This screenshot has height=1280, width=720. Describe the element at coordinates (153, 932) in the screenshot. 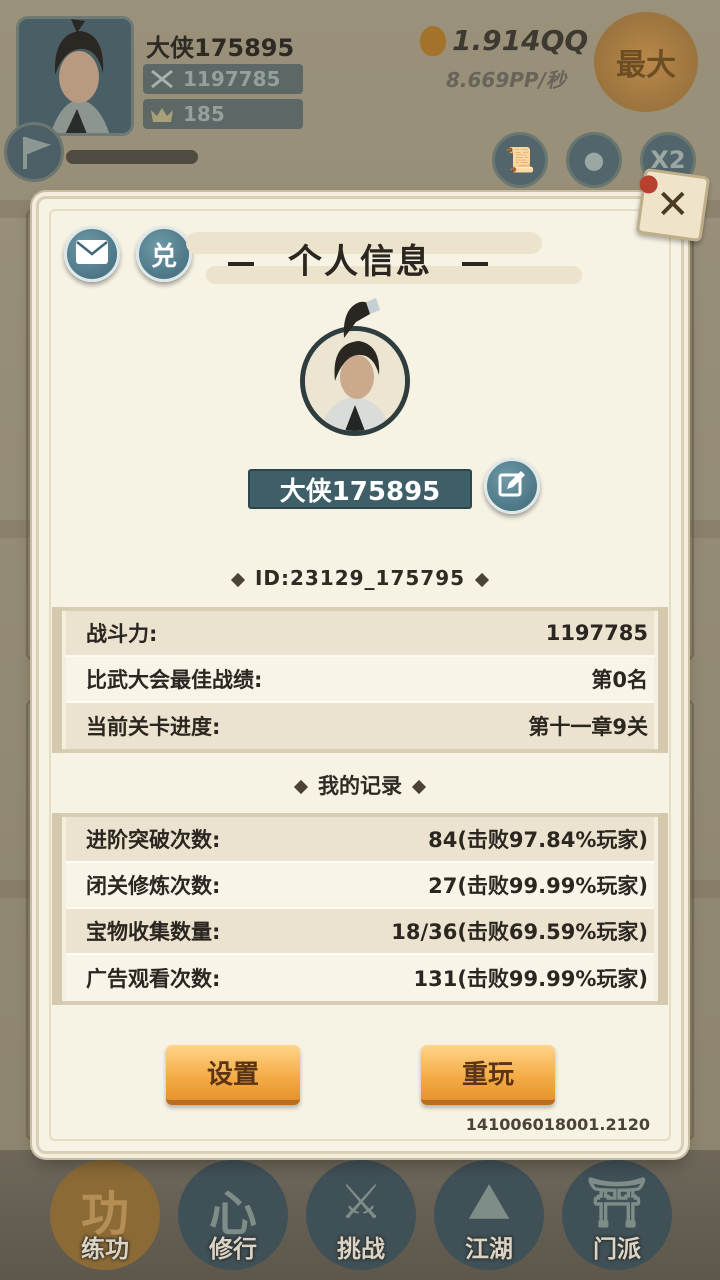

I see `record-label: 宝物收集数量:` at that location.